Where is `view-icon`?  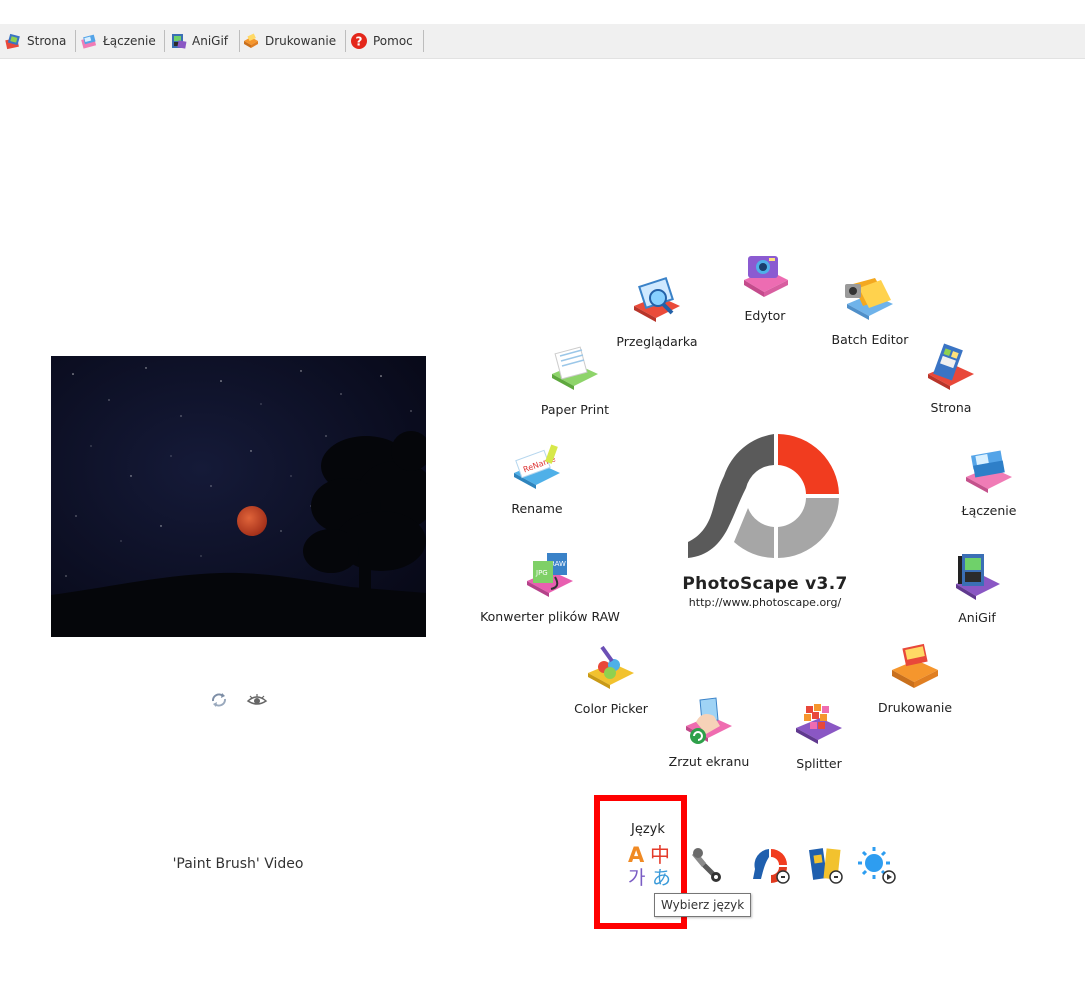
view-icon is located at coordinates (257, 700).